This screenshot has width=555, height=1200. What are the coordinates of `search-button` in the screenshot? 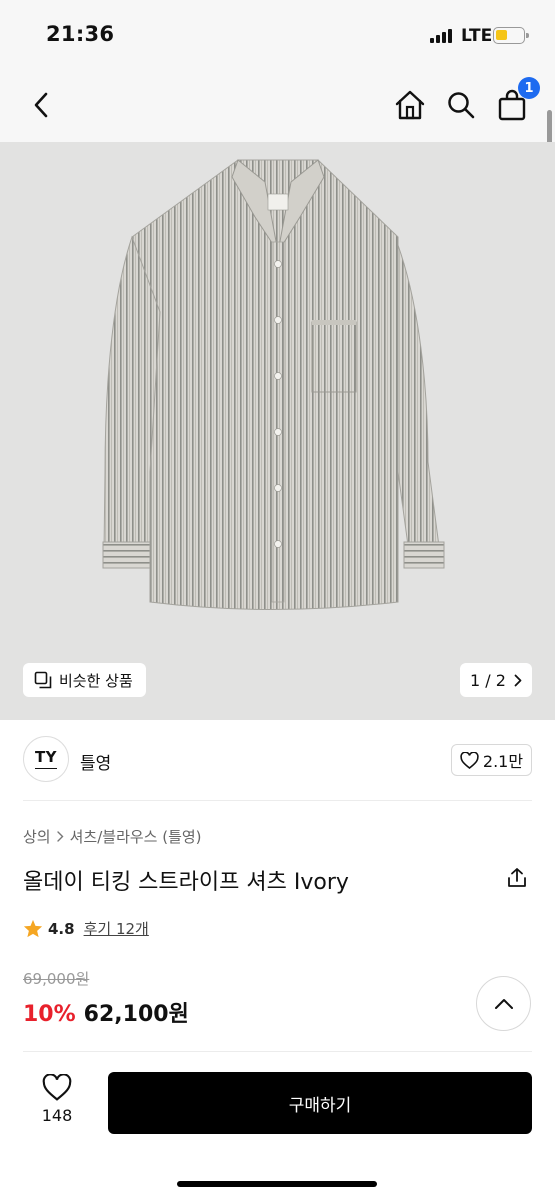 It's located at (461, 105).